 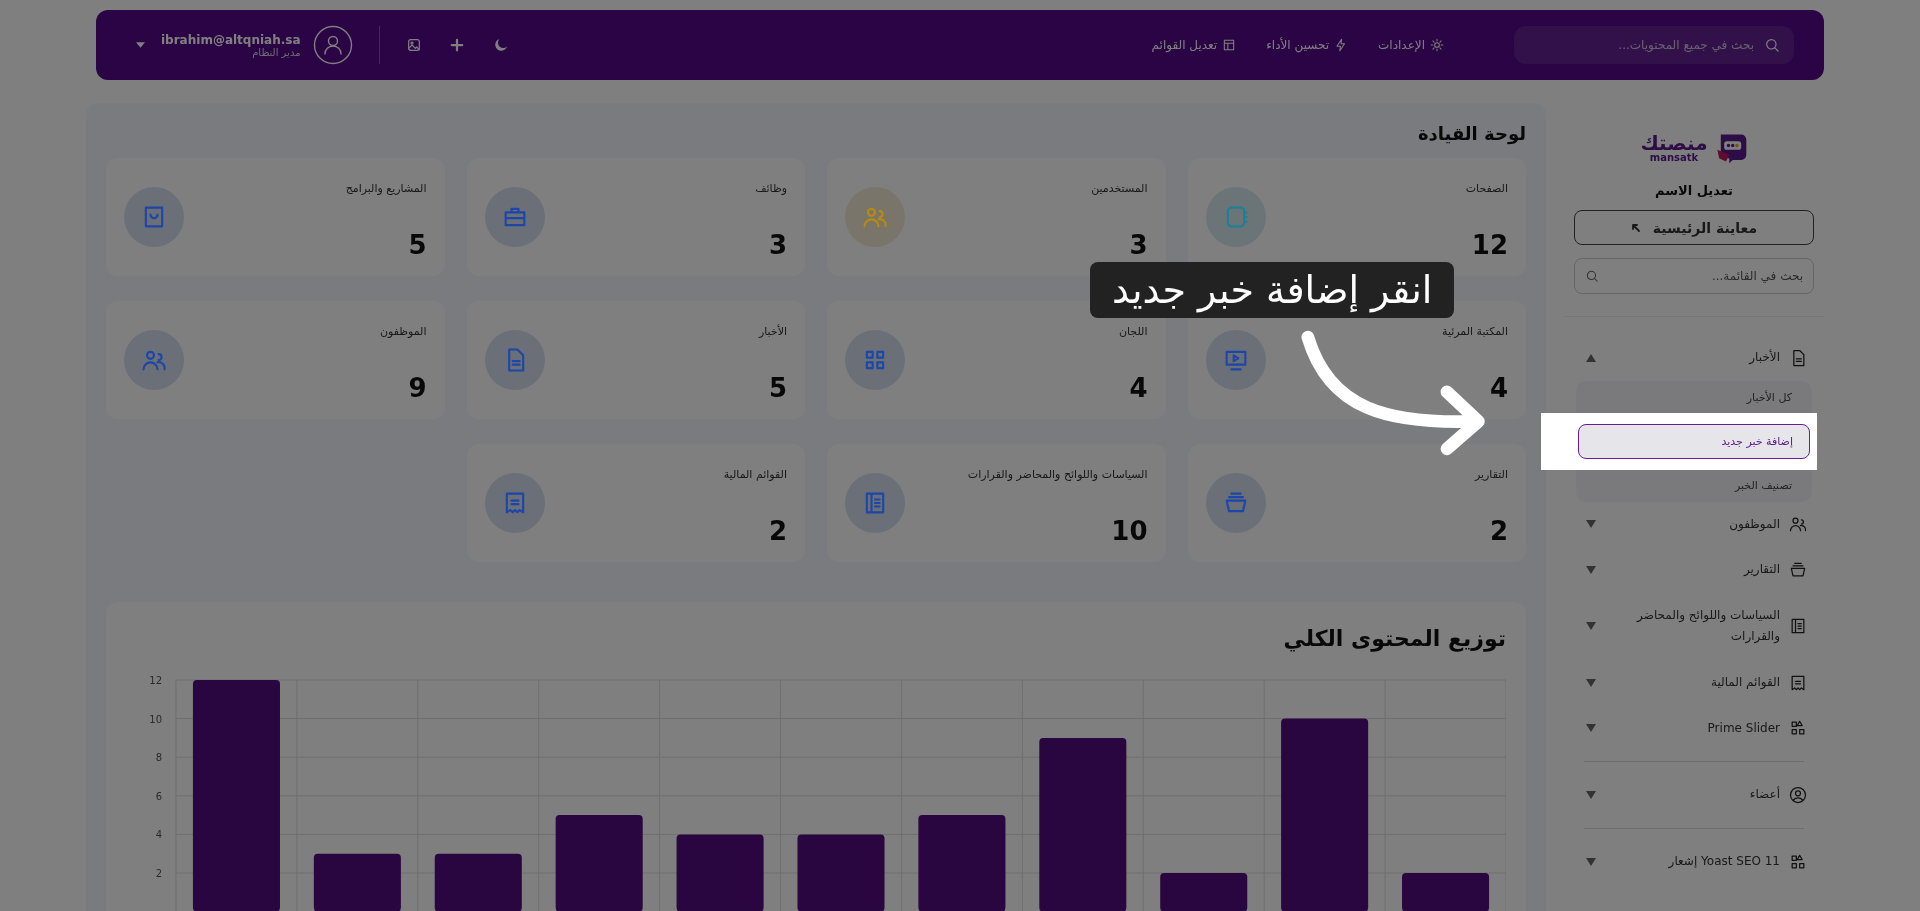 I want to click on menu-item: أعضاء, so click(x=1694, y=795).